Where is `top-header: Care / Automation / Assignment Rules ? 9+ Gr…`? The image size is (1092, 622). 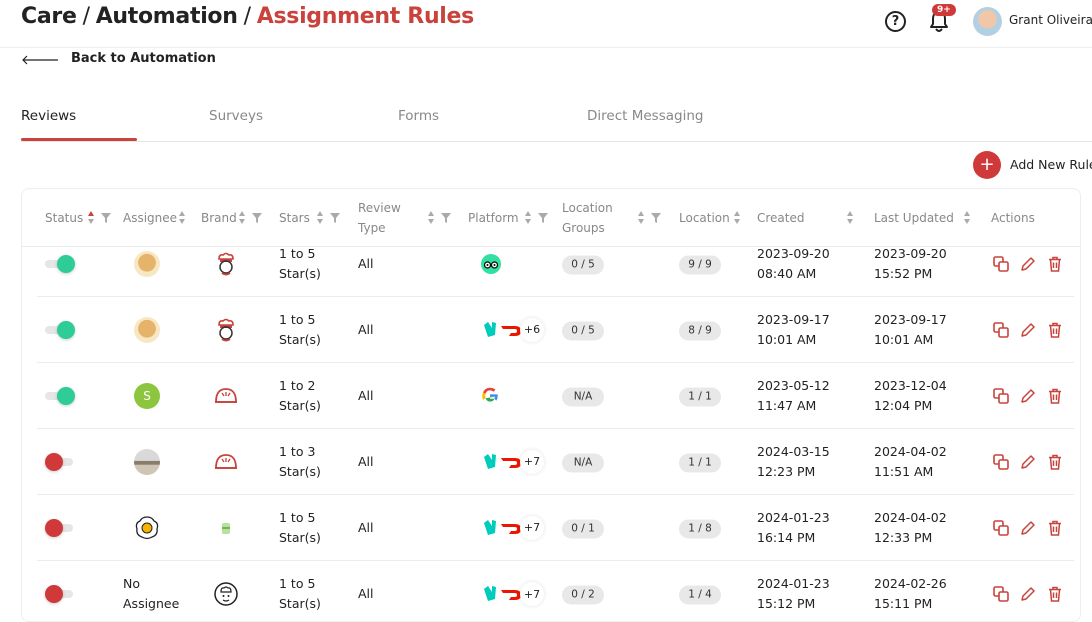
top-header: Care / Automation / Assignment Rules ? 9+ Gr… is located at coordinates (546, 24).